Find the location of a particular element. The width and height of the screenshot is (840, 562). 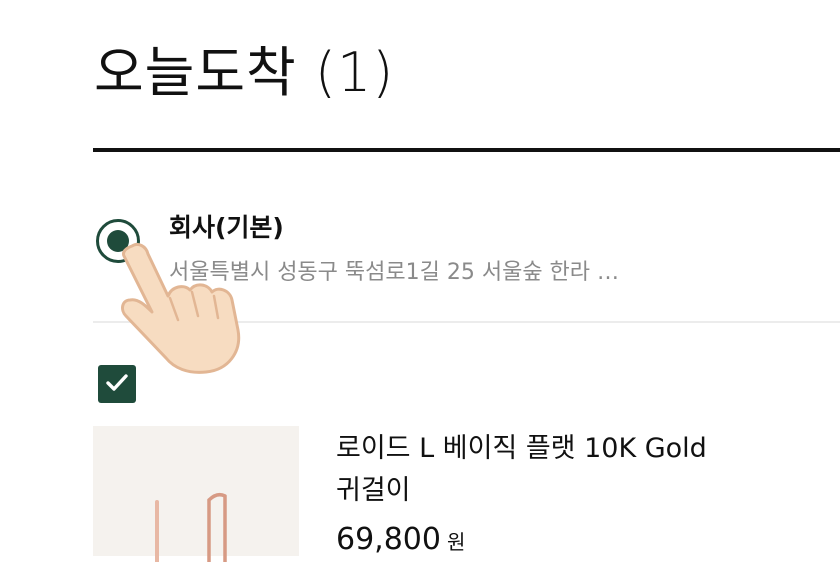

earring-icon is located at coordinates (191, 527).